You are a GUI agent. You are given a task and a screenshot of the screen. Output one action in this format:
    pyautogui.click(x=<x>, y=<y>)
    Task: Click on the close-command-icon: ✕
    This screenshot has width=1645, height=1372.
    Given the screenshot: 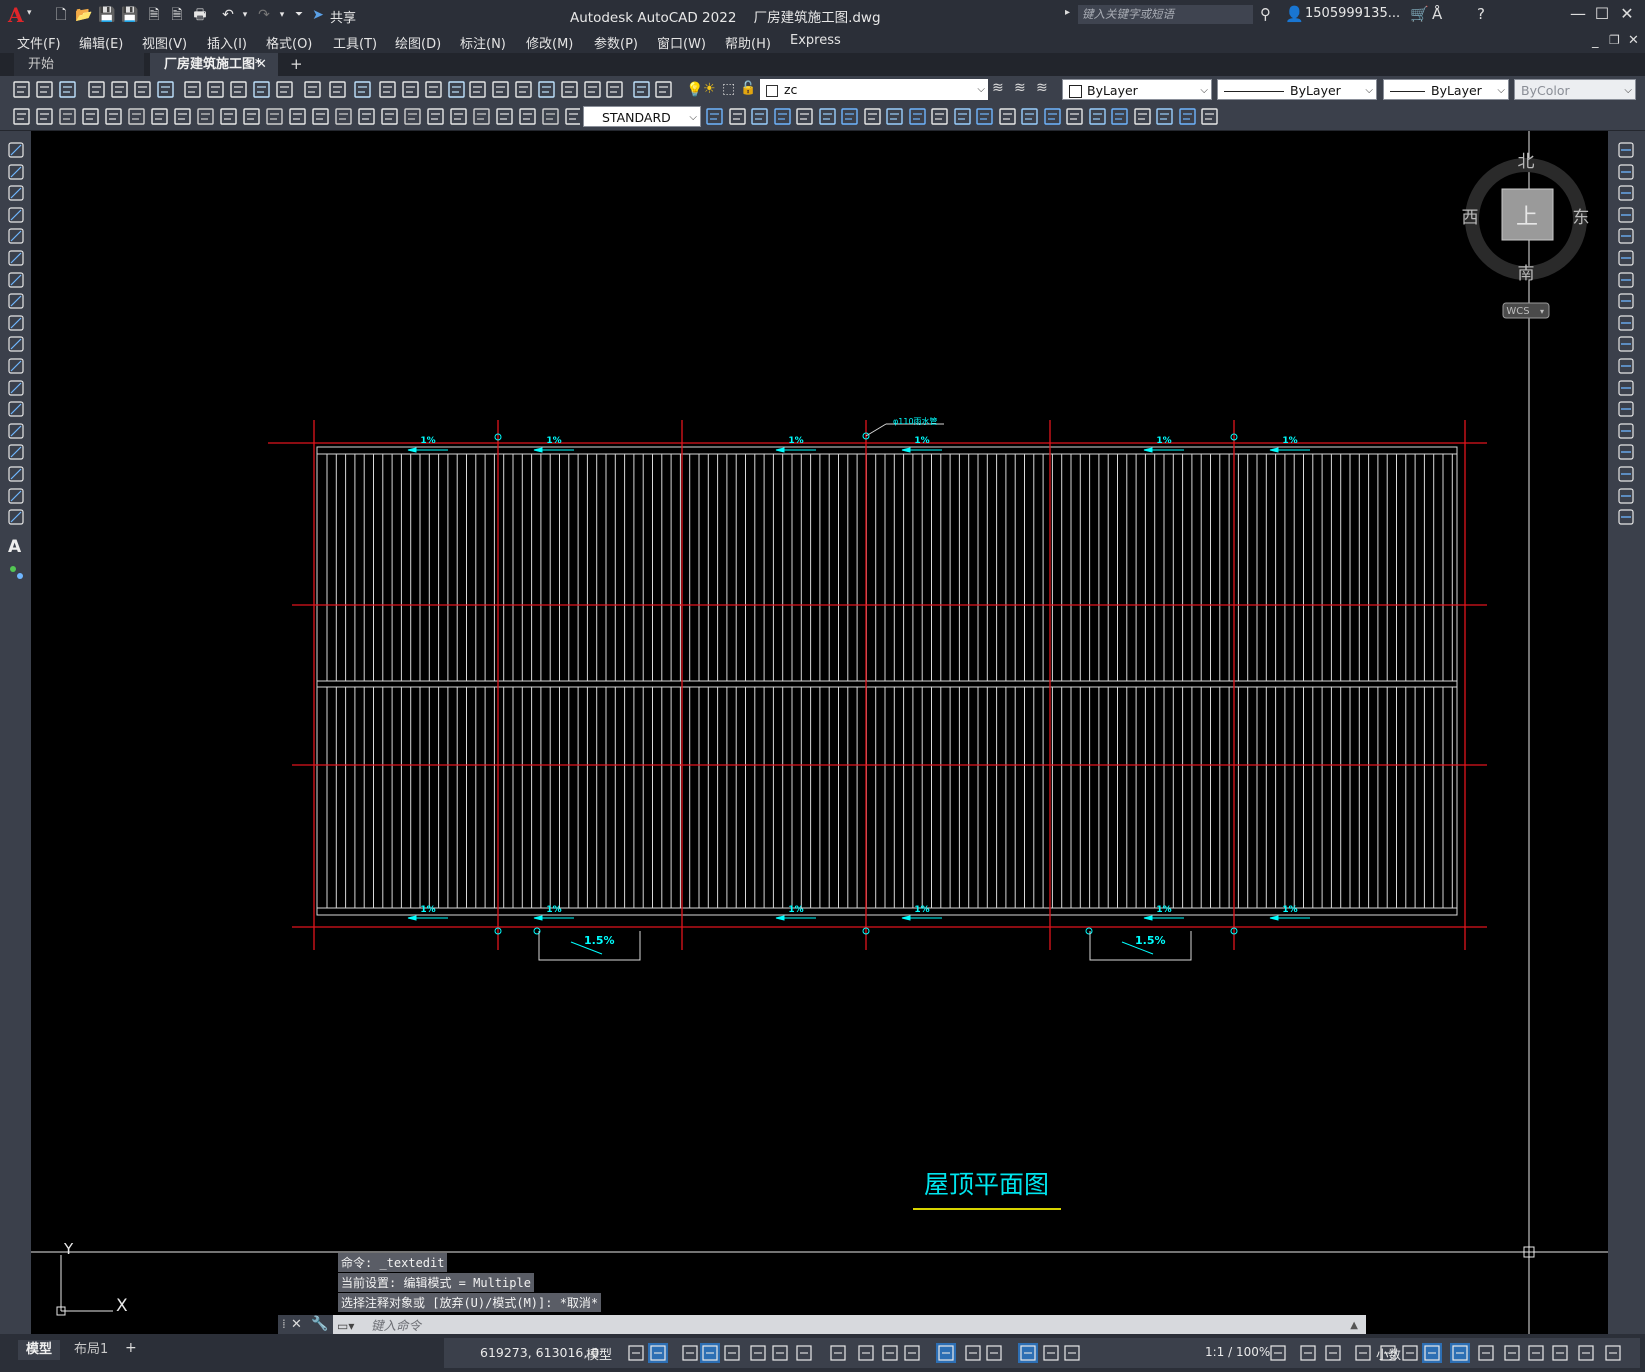 What is the action you would take?
    pyautogui.click(x=296, y=1324)
    